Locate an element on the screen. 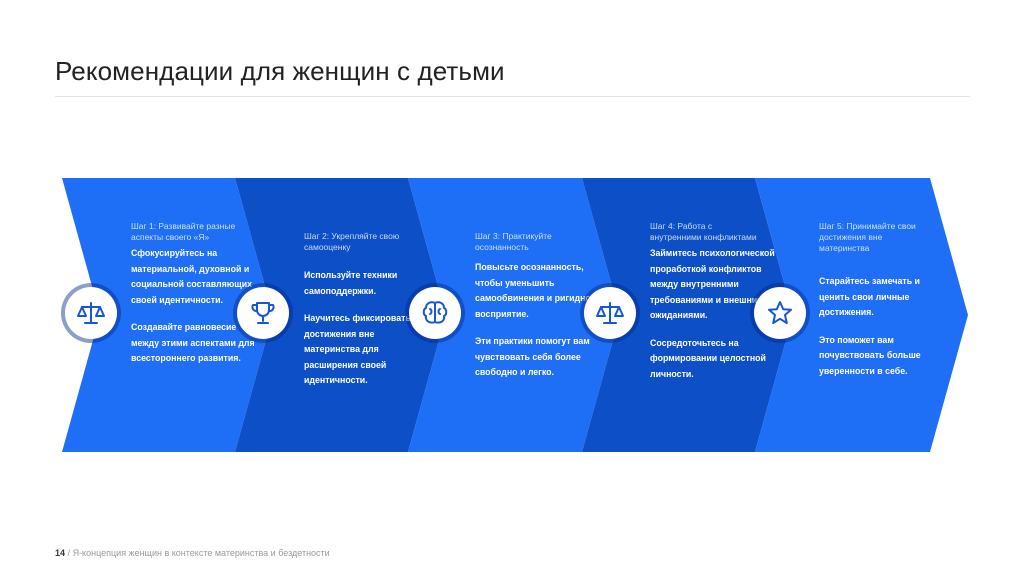 The width and height of the screenshot is (1024, 574). star-icon is located at coordinates (780, 312).